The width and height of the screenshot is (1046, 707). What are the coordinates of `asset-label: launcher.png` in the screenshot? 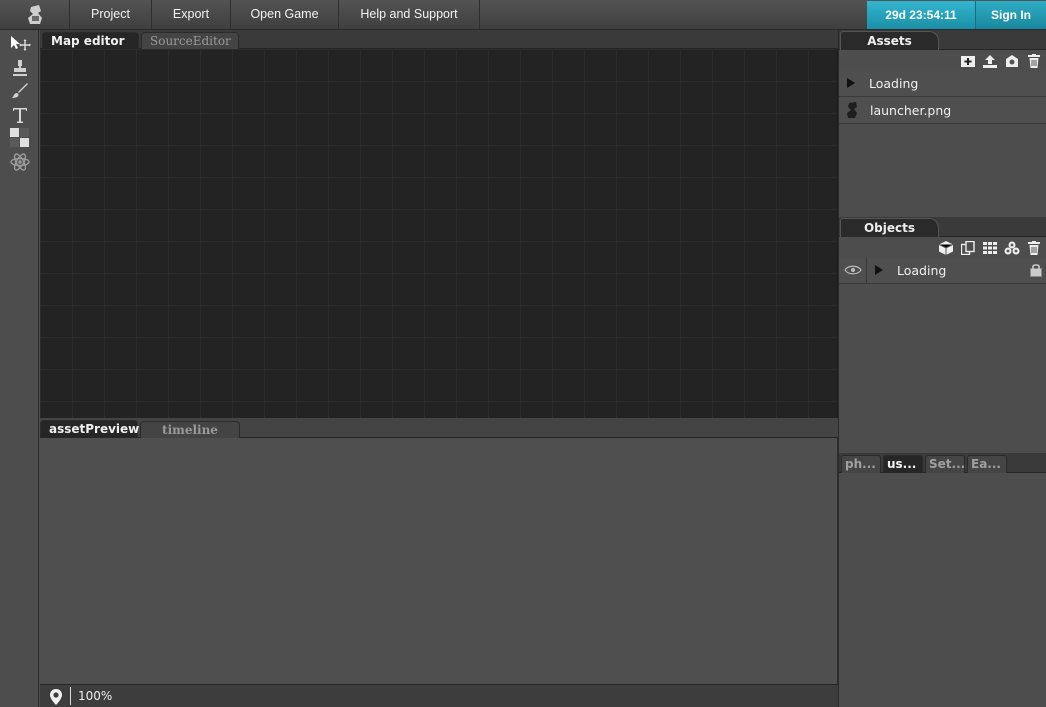 It's located at (911, 110).